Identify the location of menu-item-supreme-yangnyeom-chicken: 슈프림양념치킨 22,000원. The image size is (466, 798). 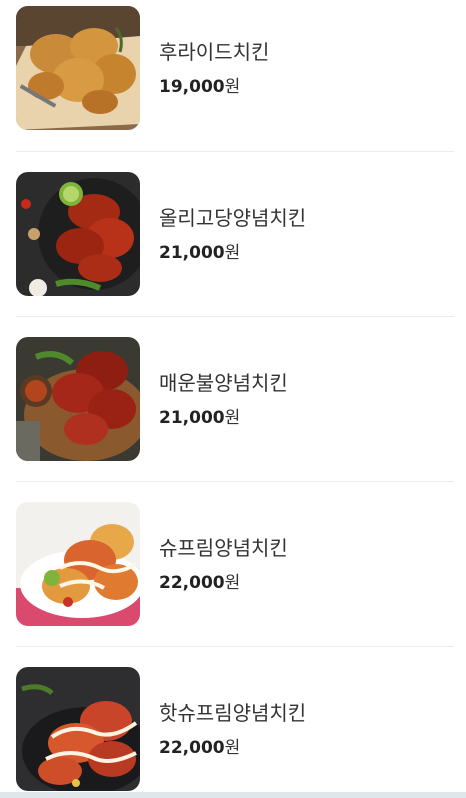
(235, 564).